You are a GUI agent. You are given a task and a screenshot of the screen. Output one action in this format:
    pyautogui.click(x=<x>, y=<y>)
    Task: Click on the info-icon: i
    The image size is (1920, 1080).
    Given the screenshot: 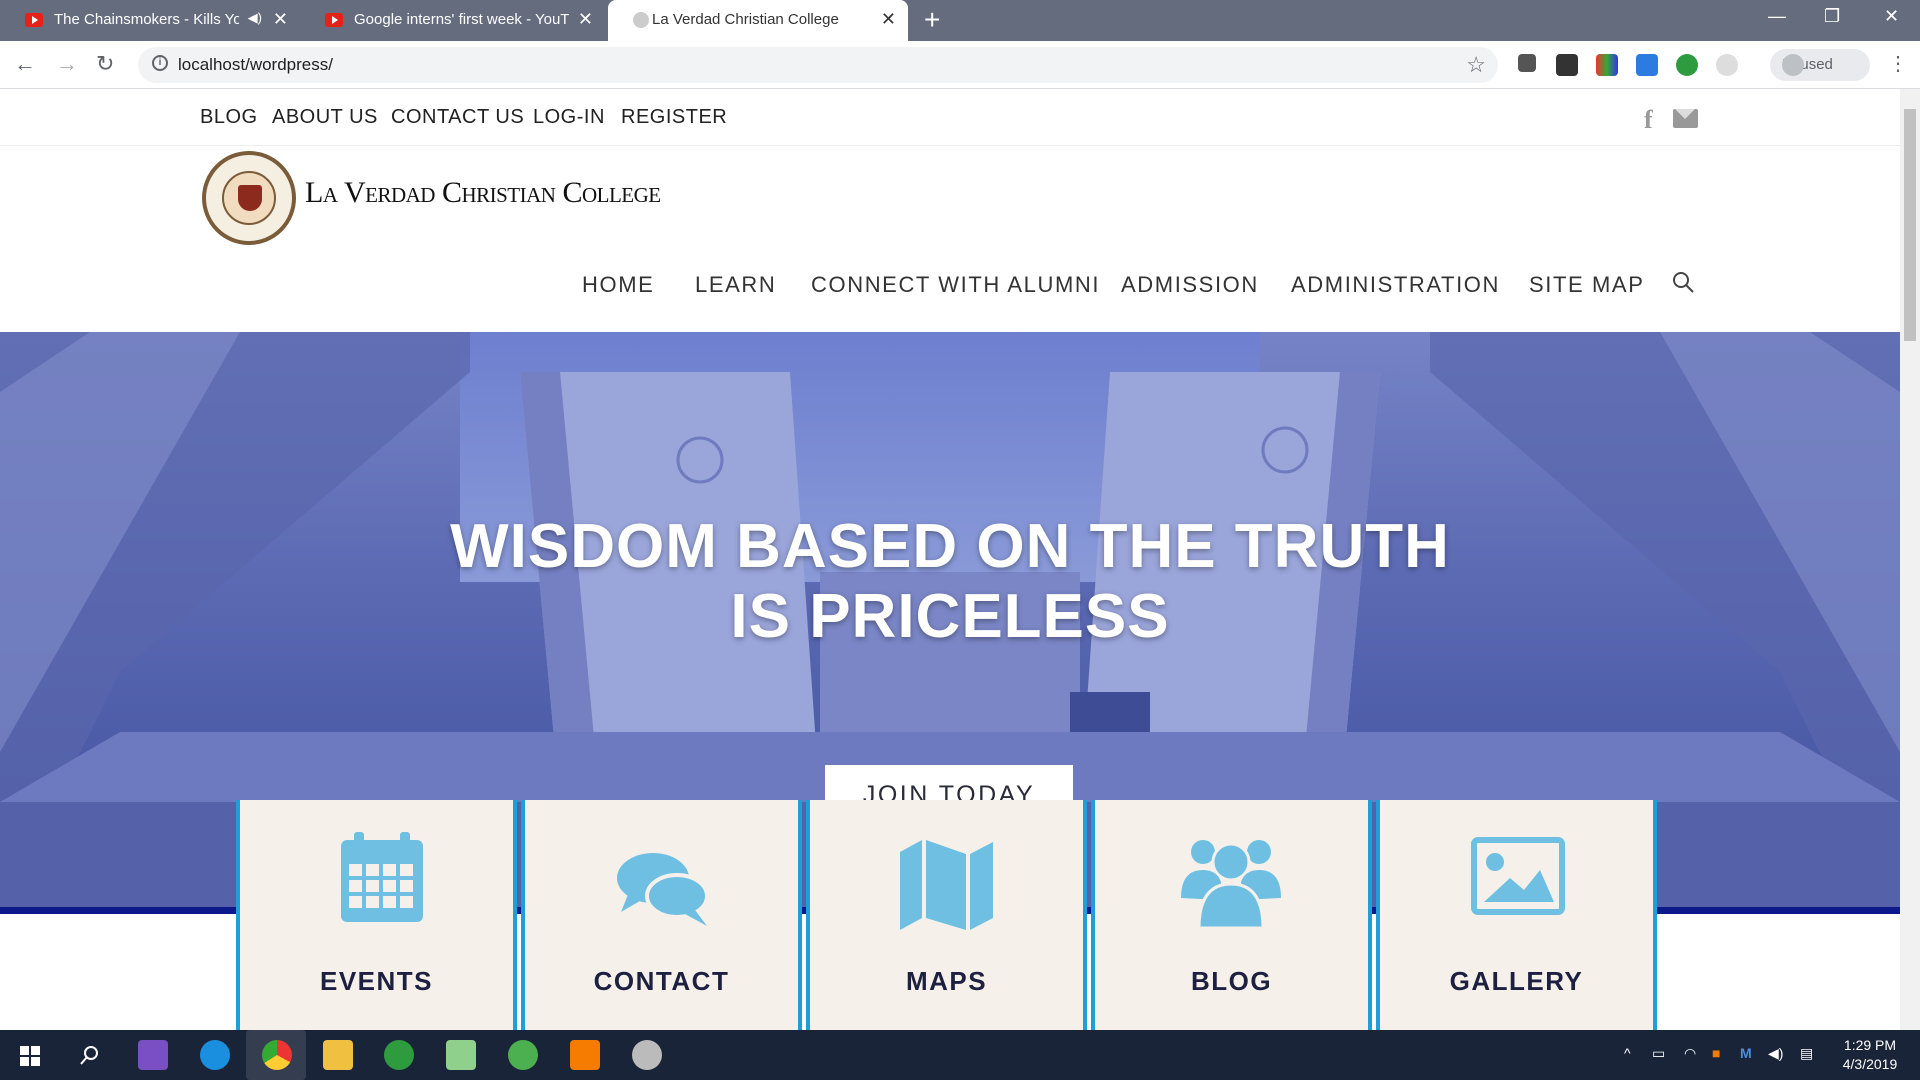 What is the action you would take?
    pyautogui.click(x=160, y=63)
    